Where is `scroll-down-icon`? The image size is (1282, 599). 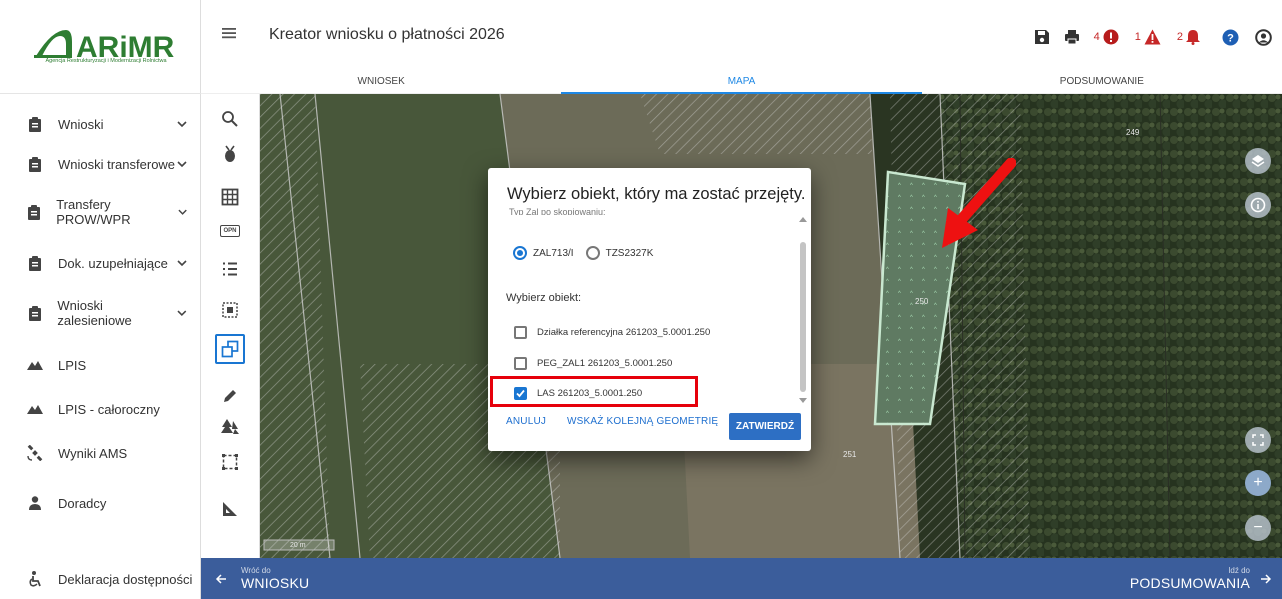
scroll-down-icon is located at coordinates (803, 400).